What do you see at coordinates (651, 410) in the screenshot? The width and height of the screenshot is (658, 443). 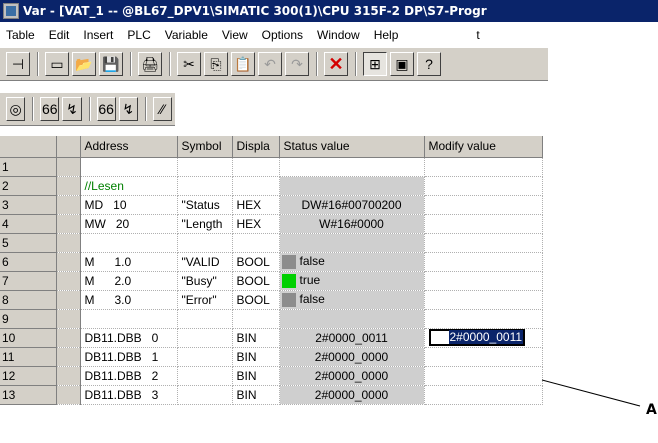 I see `callout-label: A` at bounding box center [651, 410].